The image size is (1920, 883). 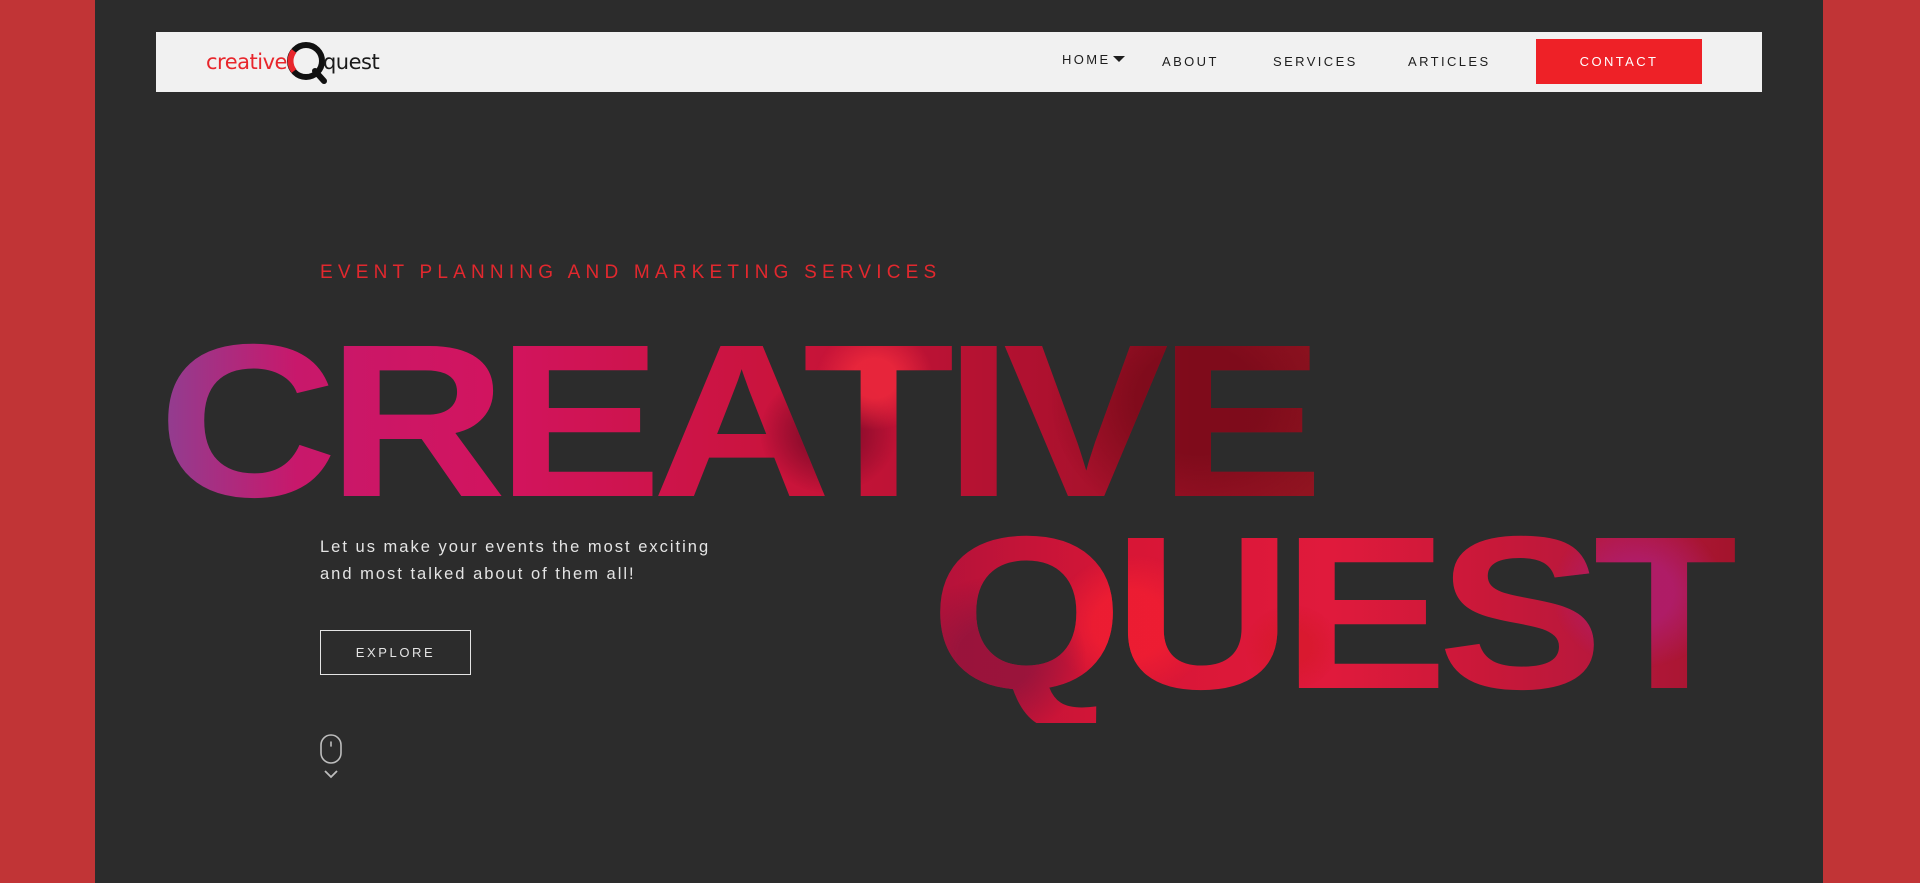 I want to click on nav-item-services: SERVICES, so click(x=1315, y=61).